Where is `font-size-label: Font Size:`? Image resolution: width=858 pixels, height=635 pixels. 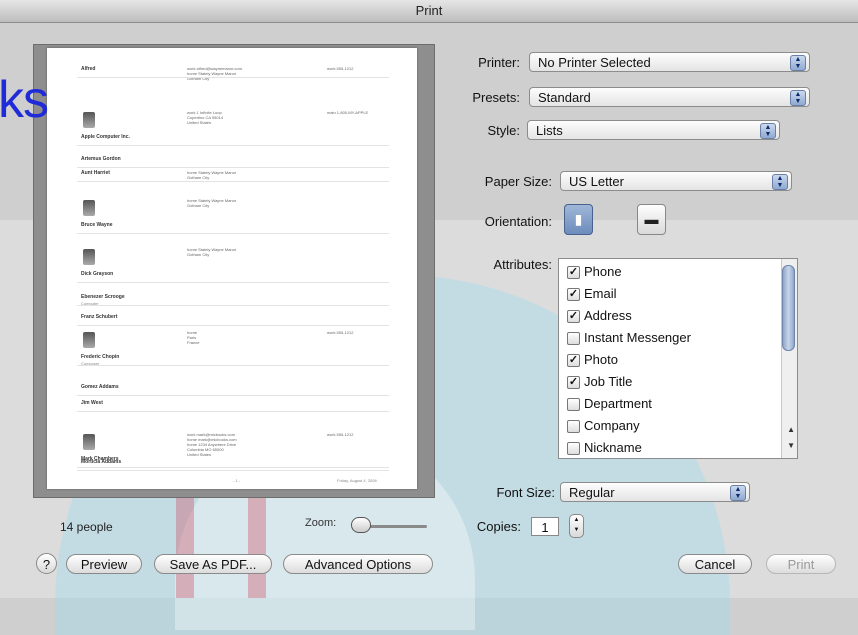 font-size-label: Font Size: is located at coordinates (525, 492).